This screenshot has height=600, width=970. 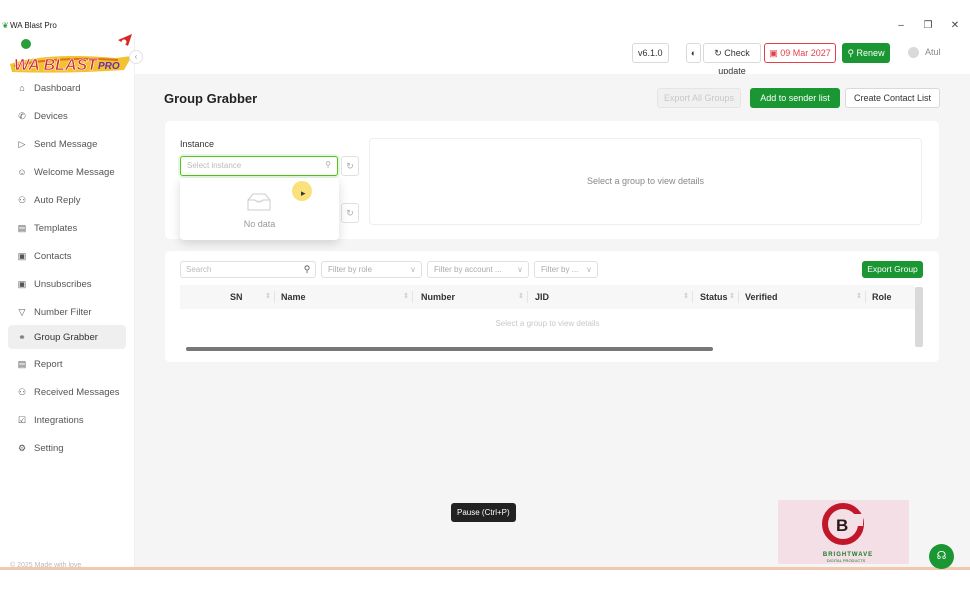 I want to click on brightwave-logo: B, so click(x=843, y=524).